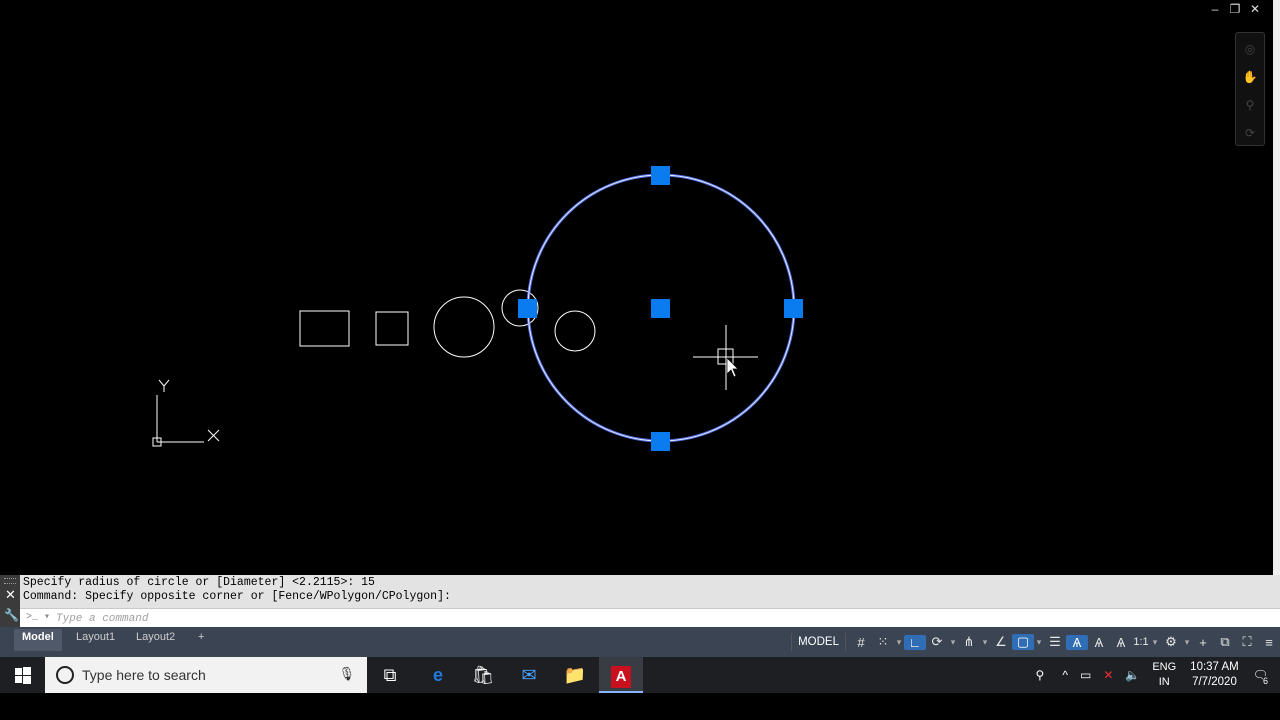 The height and width of the screenshot is (720, 1280). What do you see at coordinates (155, 640) in the screenshot?
I see `tab-layout2: Layout2` at bounding box center [155, 640].